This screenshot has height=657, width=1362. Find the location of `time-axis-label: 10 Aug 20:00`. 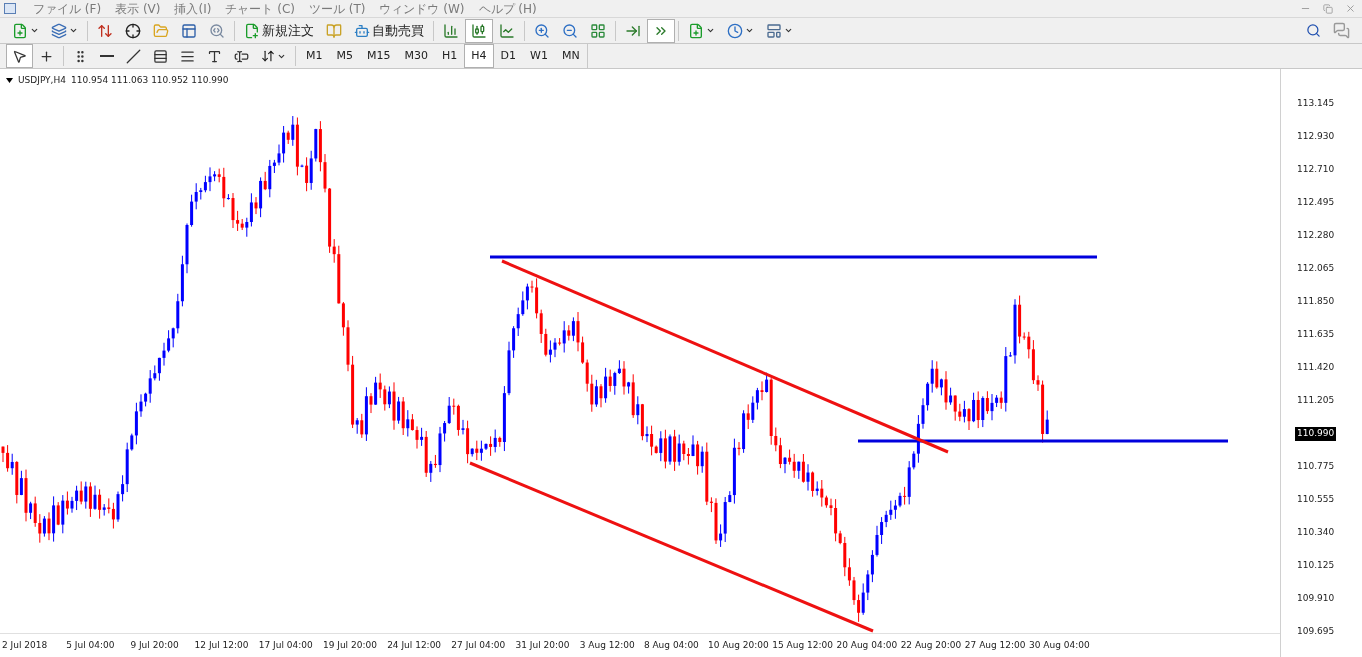

time-axis-label: 10 Aug 20:00 is located at coordinates (738, 645).